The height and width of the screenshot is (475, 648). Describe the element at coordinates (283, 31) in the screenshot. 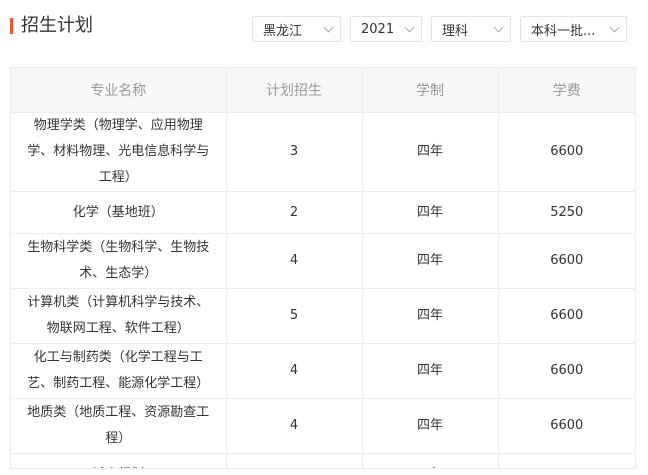

I see `province-select-value: 黑龙江` at that location.